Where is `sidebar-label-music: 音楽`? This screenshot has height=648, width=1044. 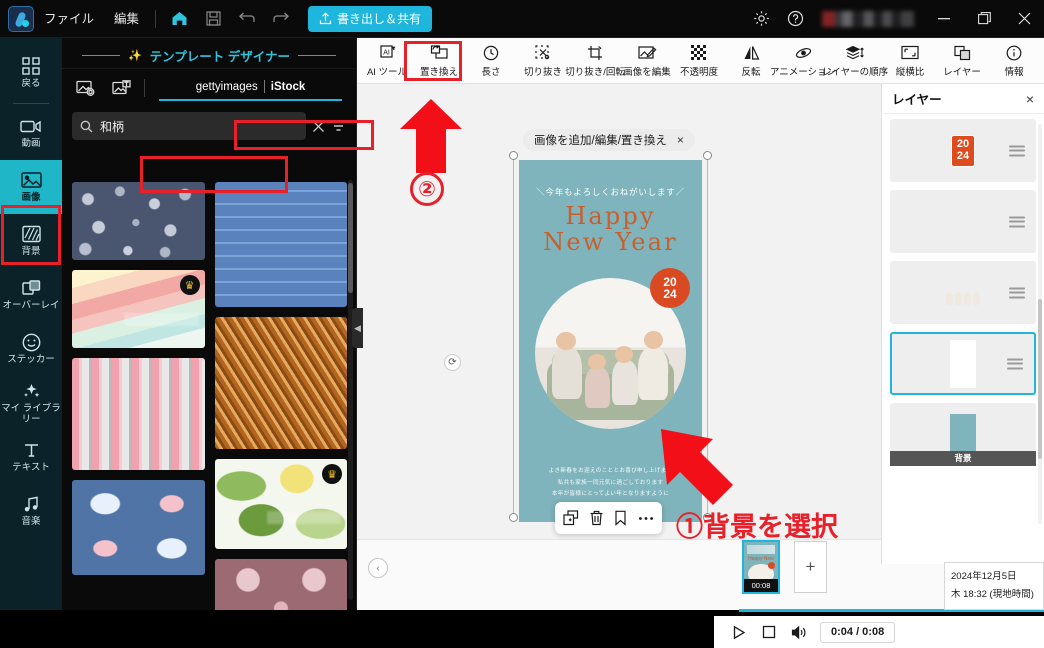
sidebar-label-music: 音楽 is located at coordinates (31, 522).